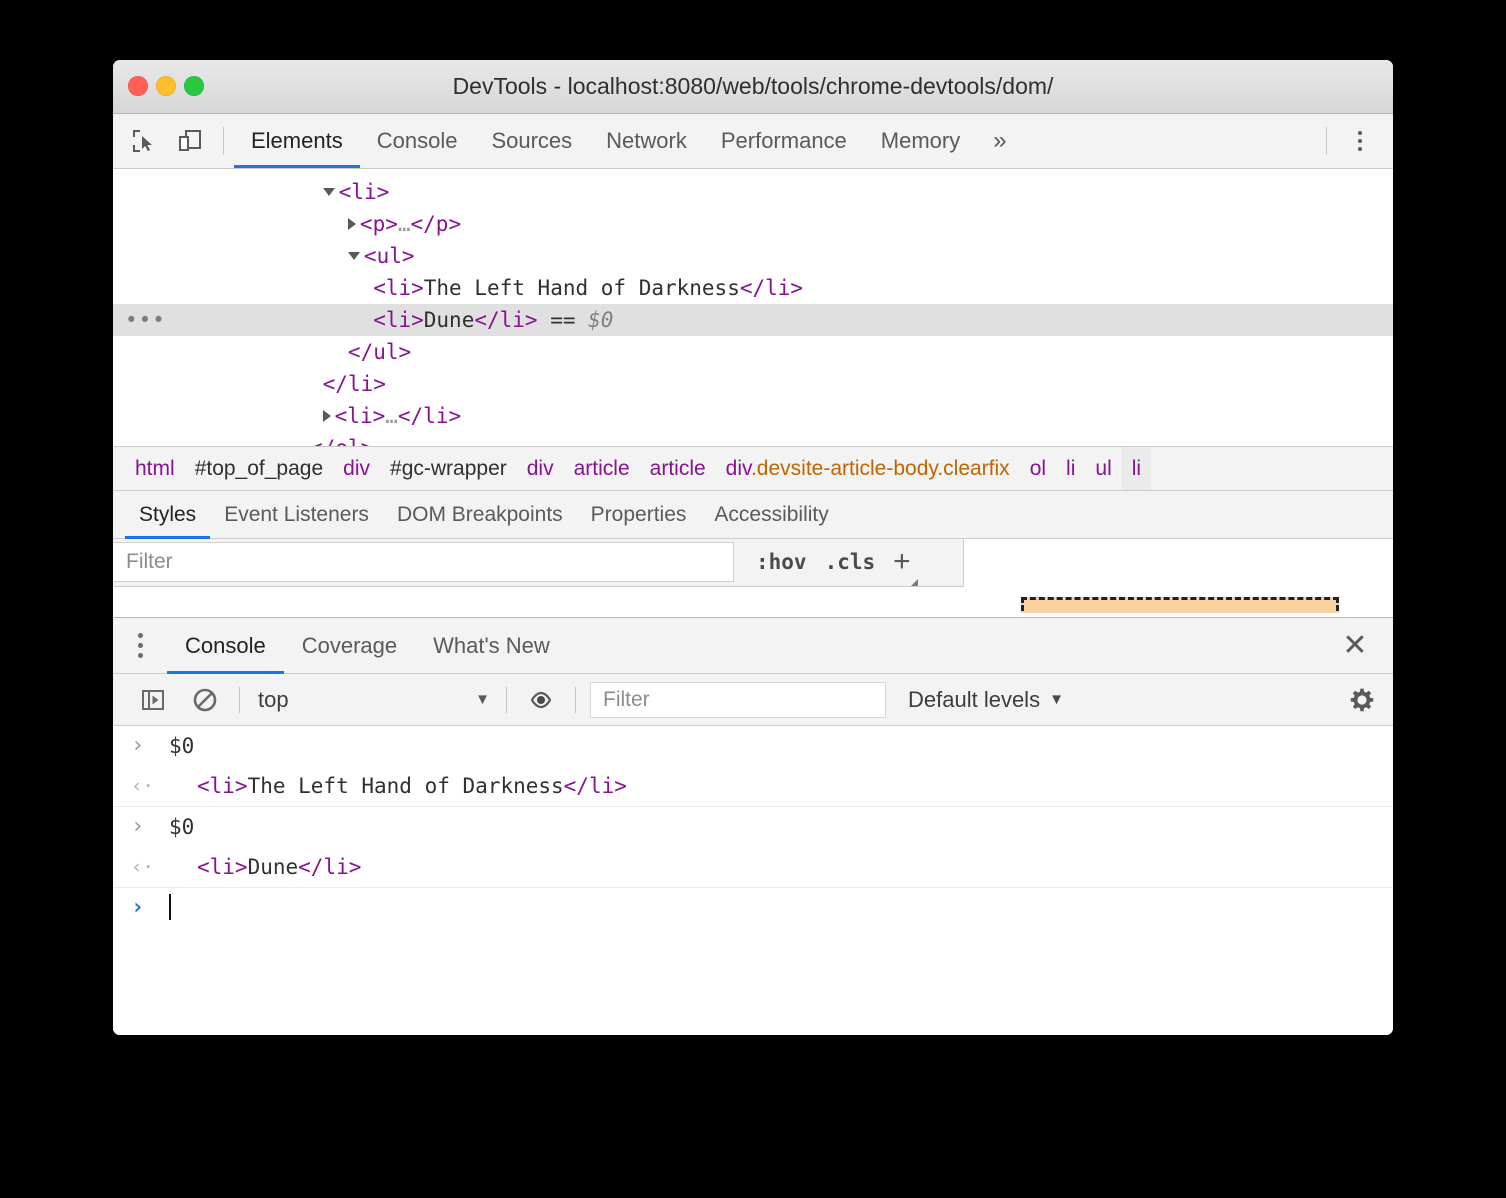 Image resolution: width=1506 pixels, height=1198 pixels. Describe the element at coordinates (448, 468) in the screenshot. I see `breadcrumb-item: #gc-wrapper` at that location.